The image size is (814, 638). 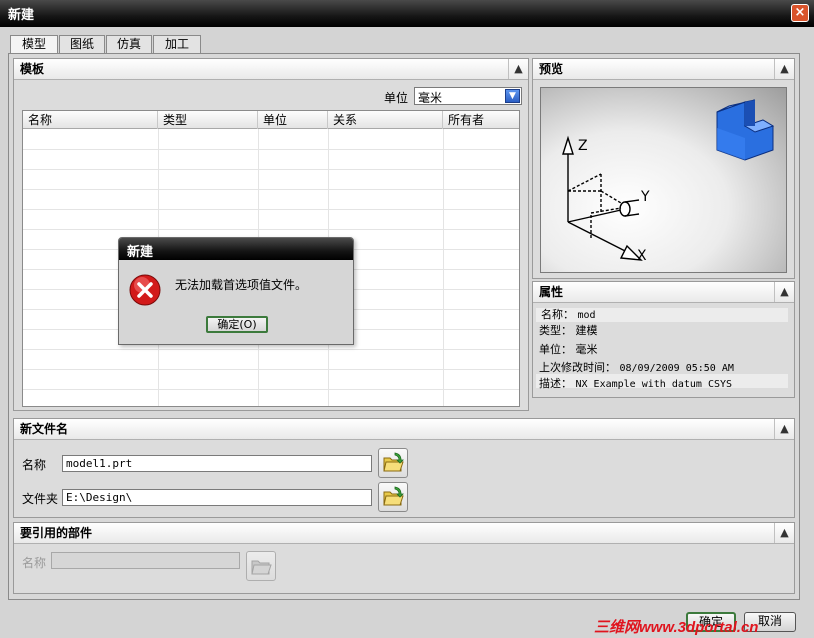 What do you see at coordinates (396, 98) in the screenshot?
I see `unit-label: 单位` at bounding box center [396, 98].